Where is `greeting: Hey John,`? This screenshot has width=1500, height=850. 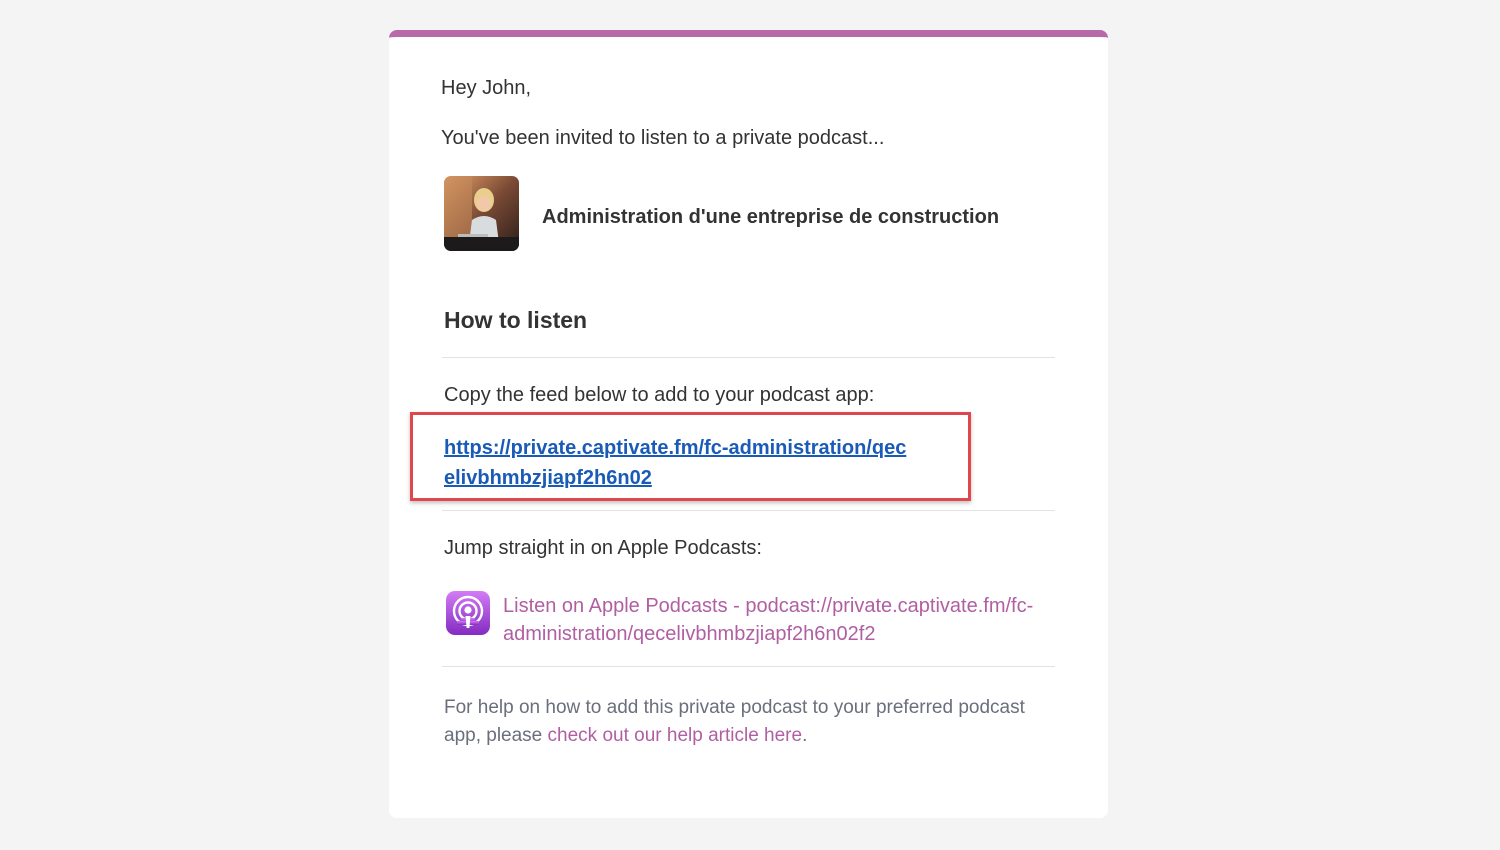 greeting: Hey John, is located at coordinates (486, 88).